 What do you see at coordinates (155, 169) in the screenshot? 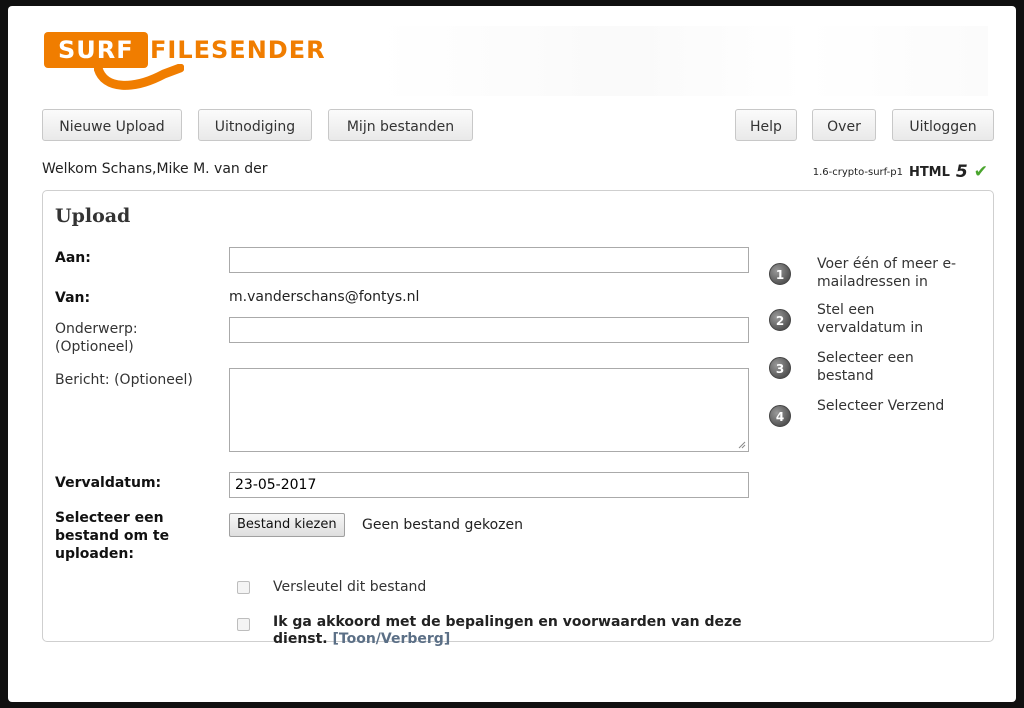
I see `welcome-text: Welkom Schans,Mike M. van der` at bounding box center [155, 169].